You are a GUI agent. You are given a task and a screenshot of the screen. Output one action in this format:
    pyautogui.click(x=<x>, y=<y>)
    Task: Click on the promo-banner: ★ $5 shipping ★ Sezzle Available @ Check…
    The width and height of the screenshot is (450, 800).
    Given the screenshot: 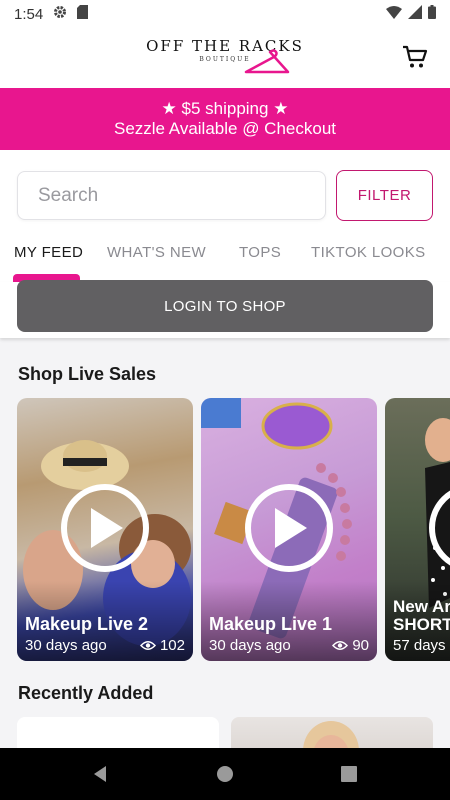 What is the action you would take?
    pyautogui.click(x=225, y=119)
    